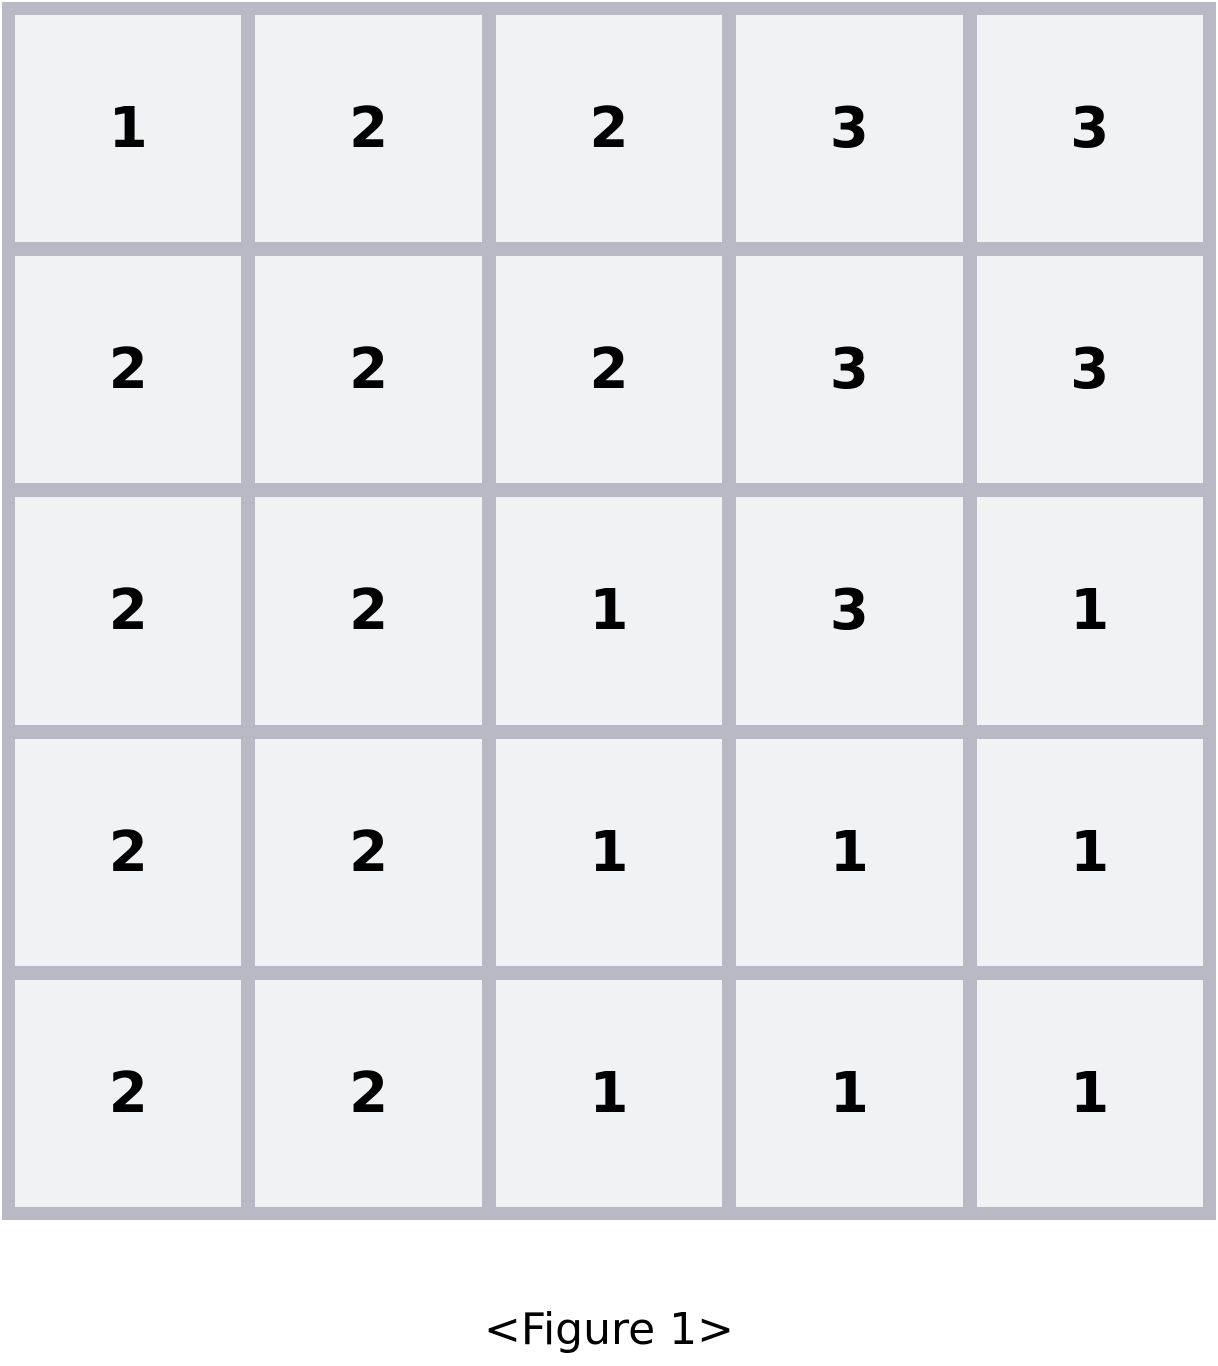 The height and width of the screenshot is (1366, 1218). What do you see at coordinates (849, 1093) in the screenshot?
I see `grid-cell-r5-c4: 1` at bounding box center [849, 1093].